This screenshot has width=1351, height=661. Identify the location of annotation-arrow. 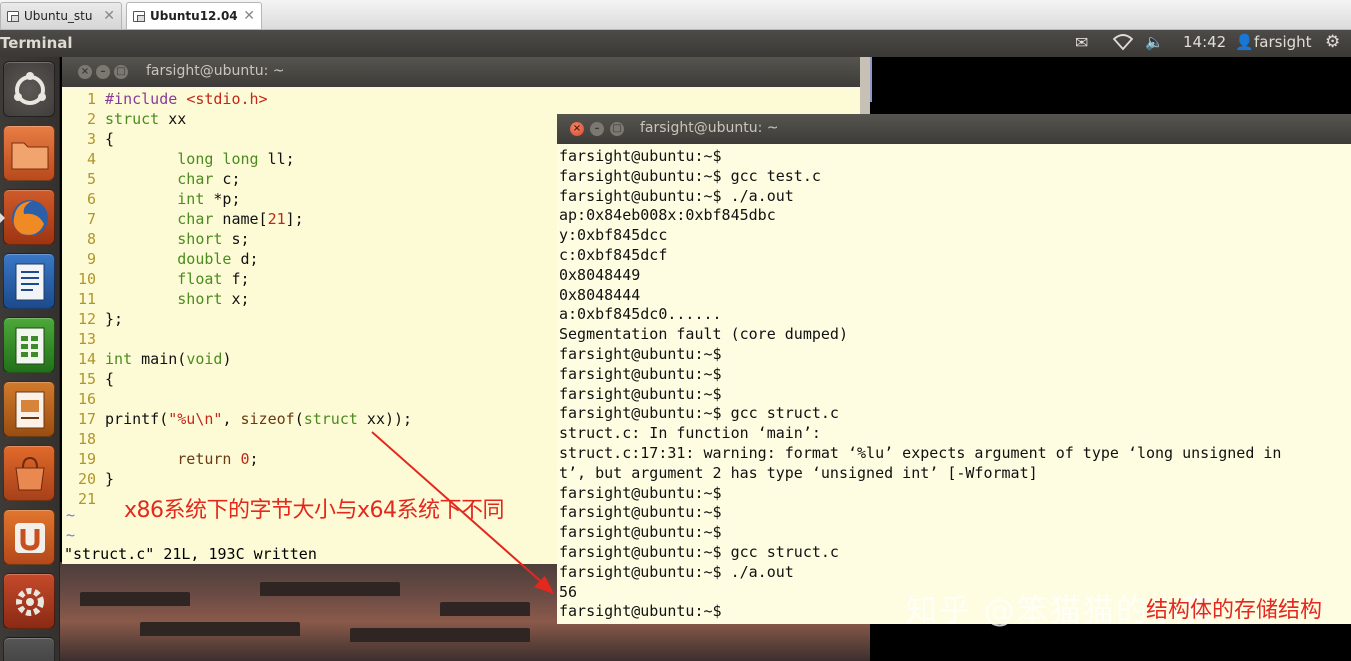
(462, 512).